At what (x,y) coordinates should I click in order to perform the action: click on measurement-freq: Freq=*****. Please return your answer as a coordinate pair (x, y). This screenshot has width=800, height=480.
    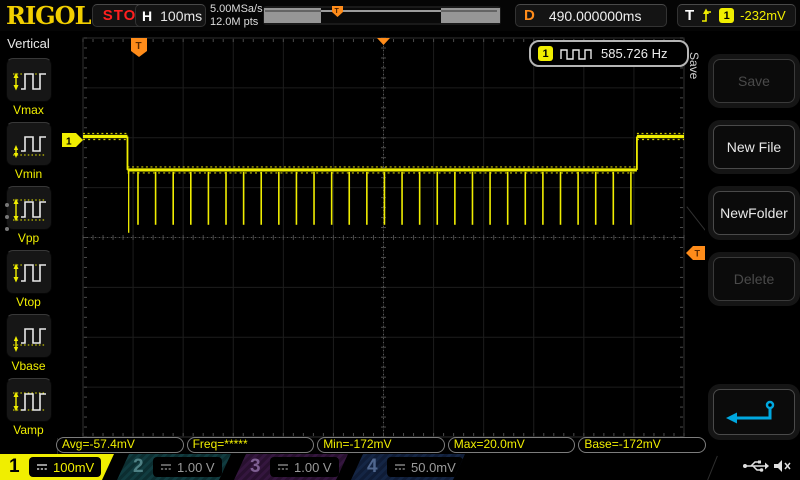
    Looking at the image, I should click on (250, 445).